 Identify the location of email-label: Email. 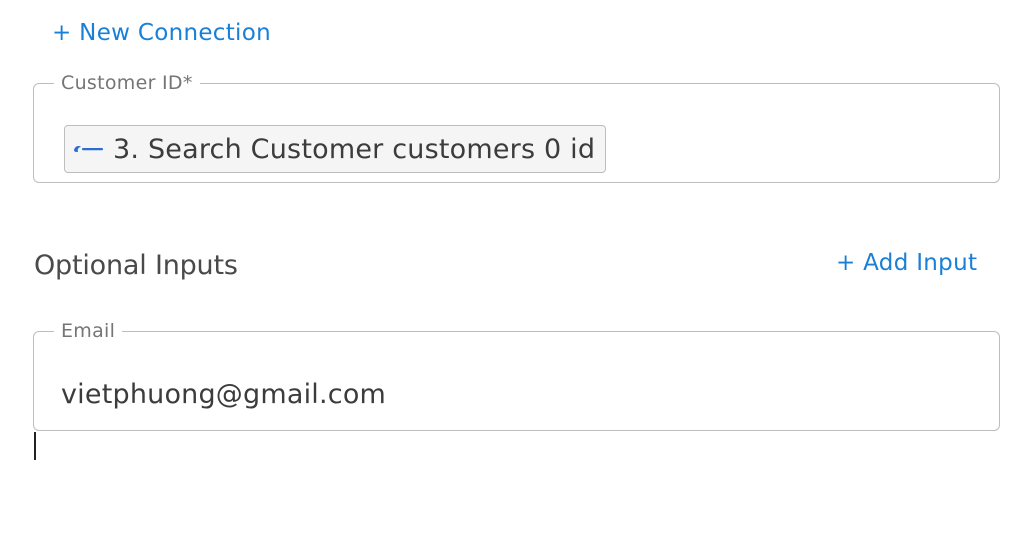
(88, 331).